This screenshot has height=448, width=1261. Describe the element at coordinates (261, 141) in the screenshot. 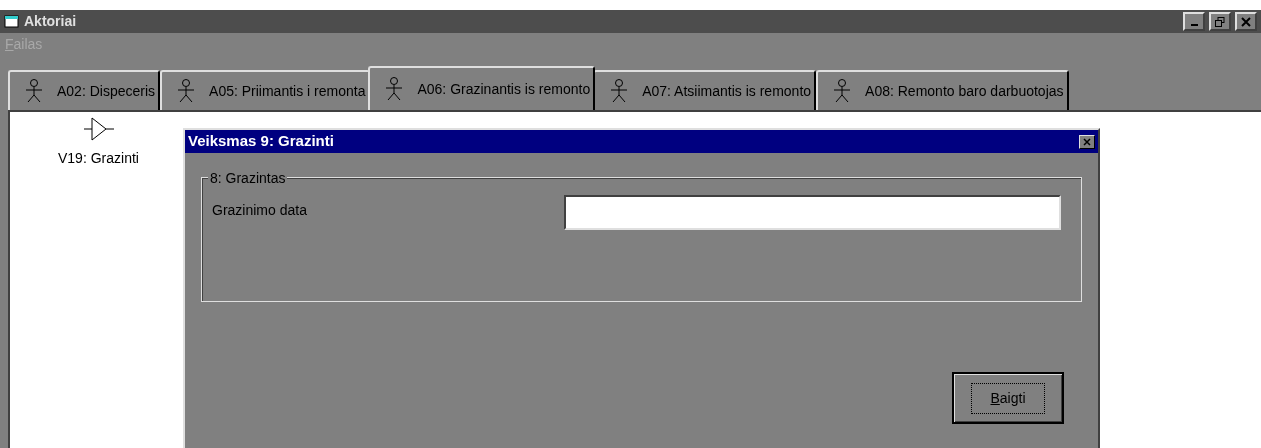

I see `dialog-title: Veiksmas 9: Grazinti` at that location.